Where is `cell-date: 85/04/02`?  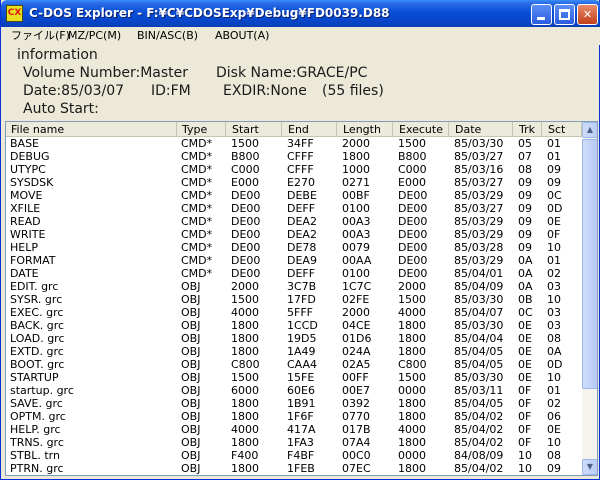
cell-date: 85/04/02 is located at coordinates (479, 442).